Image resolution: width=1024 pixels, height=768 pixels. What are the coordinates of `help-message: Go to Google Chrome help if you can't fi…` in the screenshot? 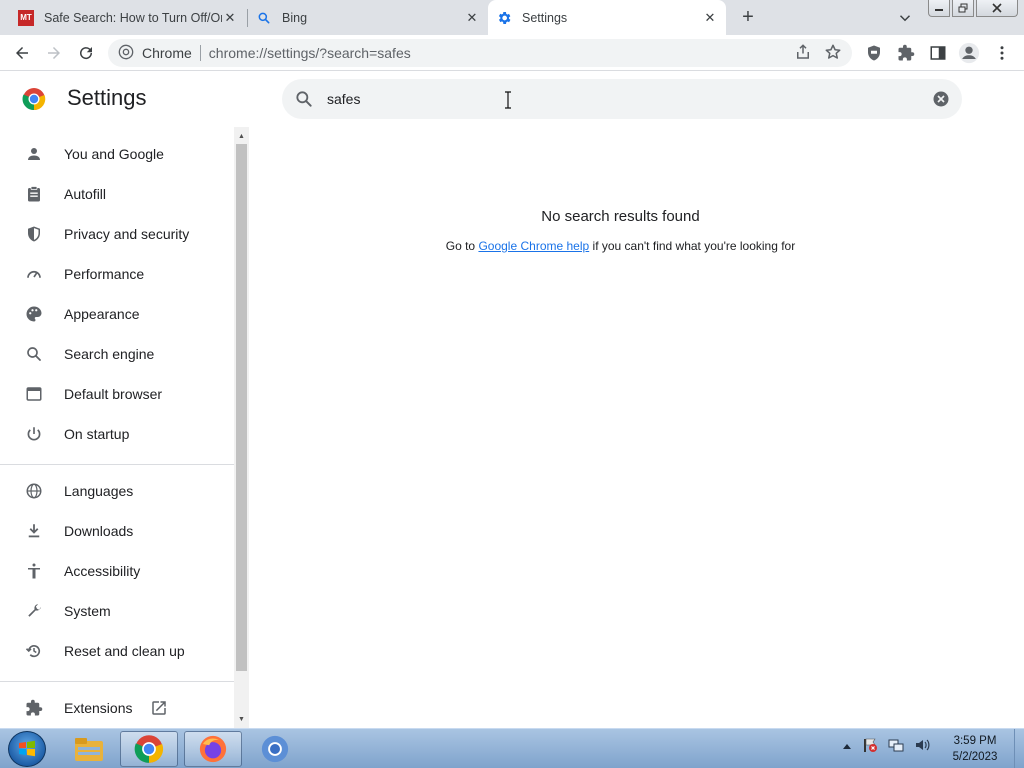 It's located at (620, 246).